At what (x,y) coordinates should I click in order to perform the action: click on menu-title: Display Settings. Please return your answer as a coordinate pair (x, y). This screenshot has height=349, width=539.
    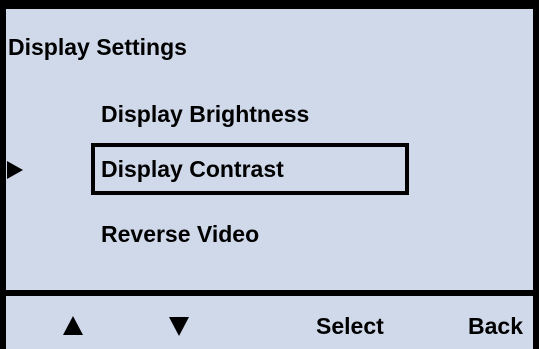
    Looking at the image, I should click on (97, 47).